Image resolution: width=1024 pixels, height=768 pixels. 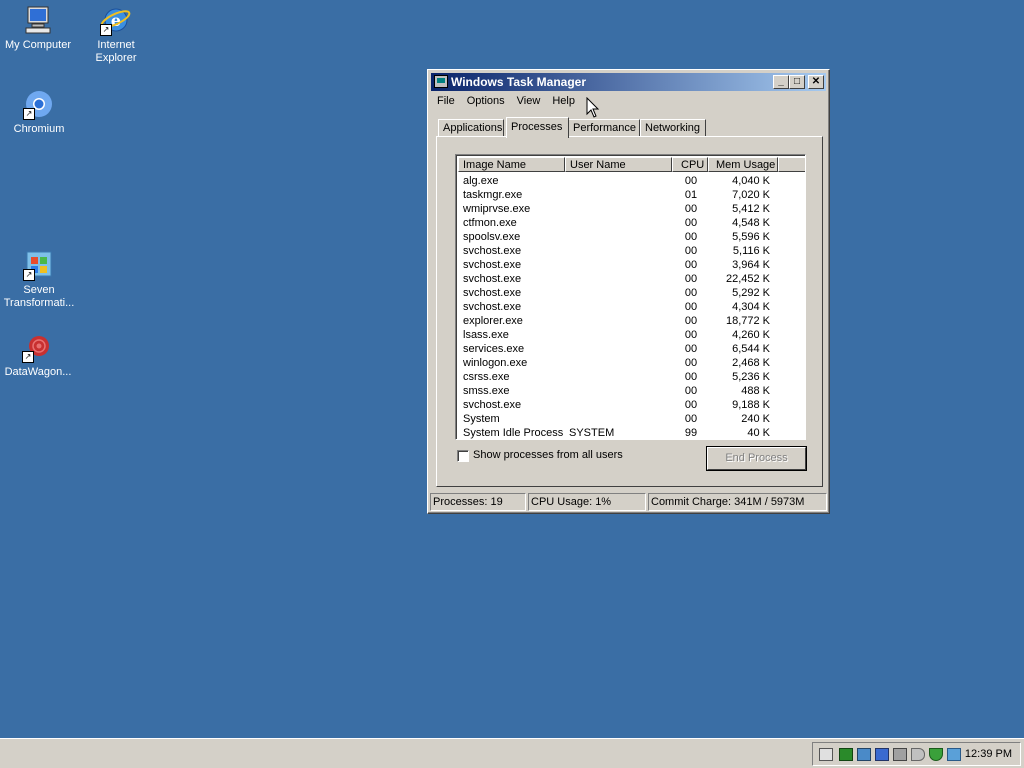 I want to click on process-image-name: explorer.exe, so click(x=493, y=321).